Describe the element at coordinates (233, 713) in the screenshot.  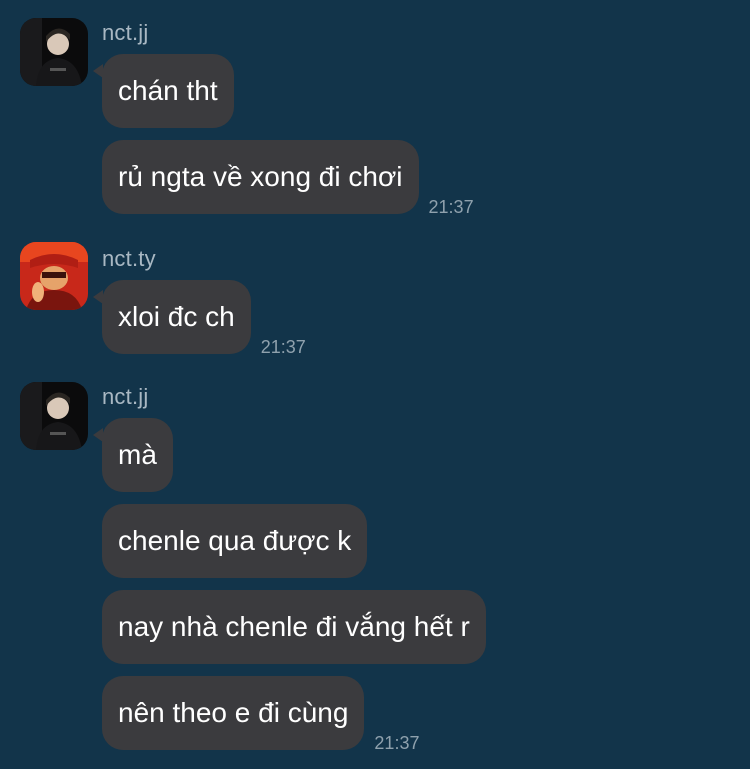
I see `message-bubble: nên theo e đi cùng` at that location.